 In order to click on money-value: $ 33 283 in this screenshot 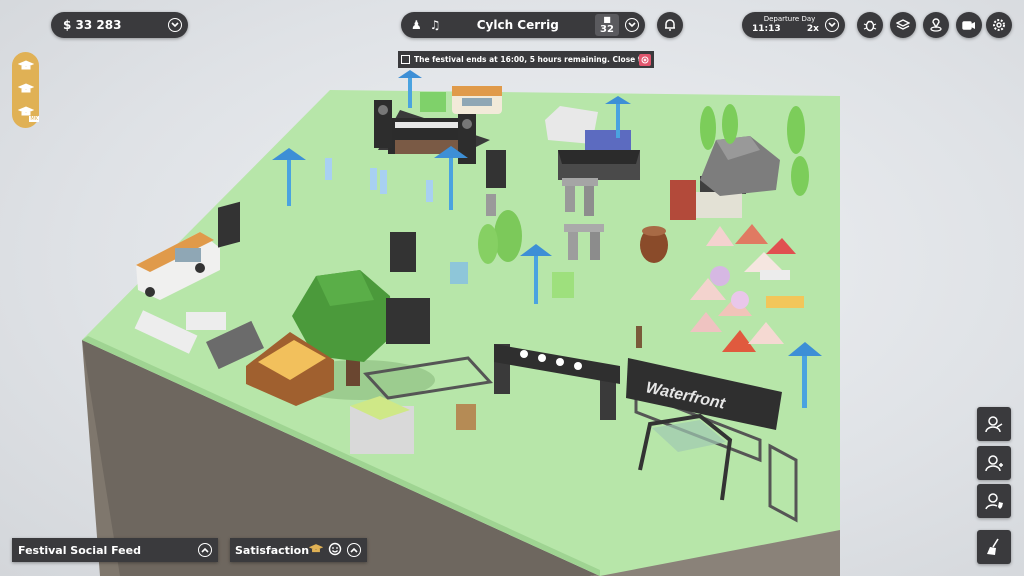, I will do `click(92, 25)`.